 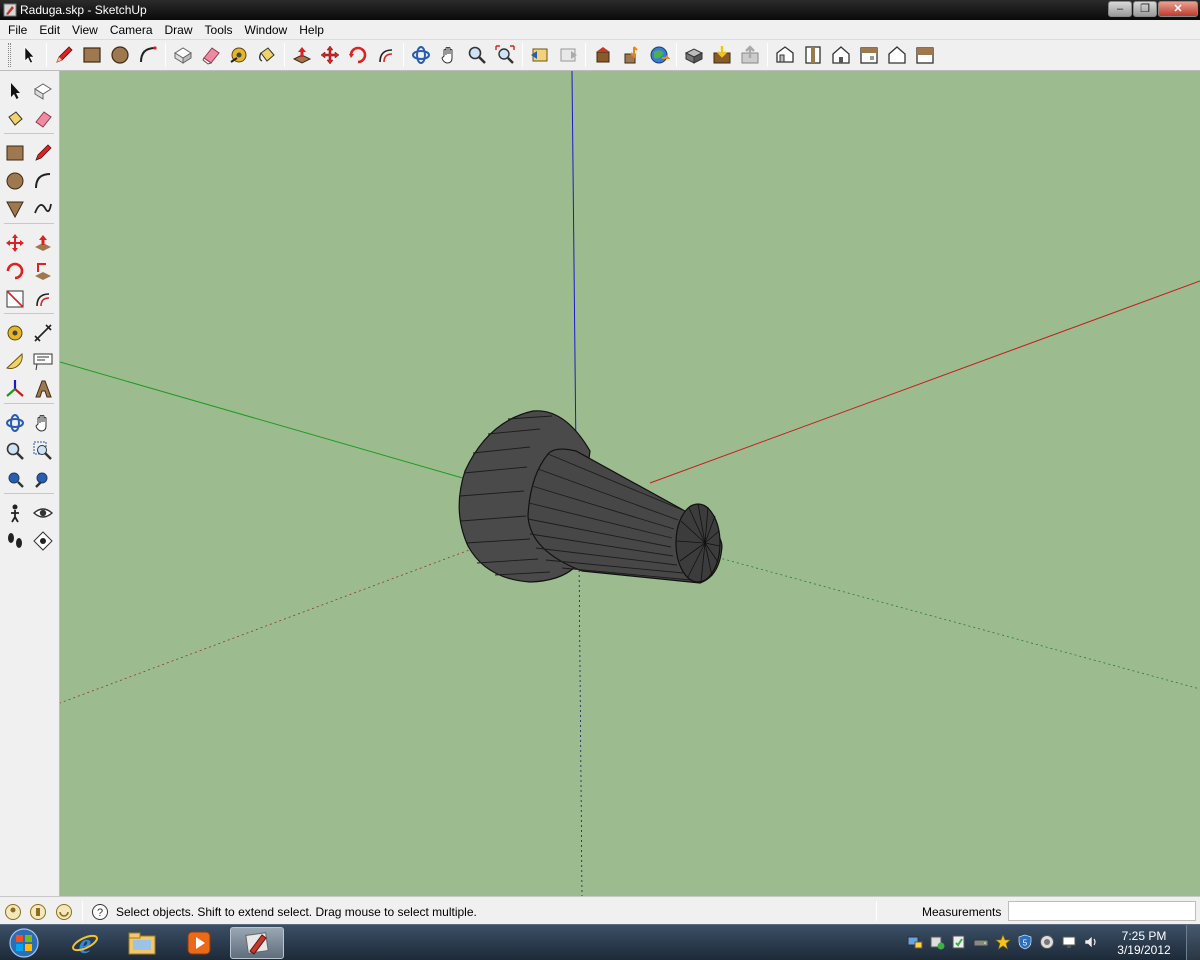 What do you see at coordinates (869, 55) in the screenshot?
I see `right-view-button` at bounding box center [869, 55].